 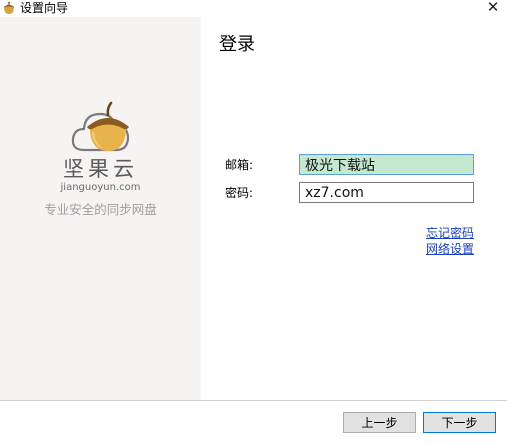 I want to click on email-label: 邮箱:, so click(x=239, y=165).